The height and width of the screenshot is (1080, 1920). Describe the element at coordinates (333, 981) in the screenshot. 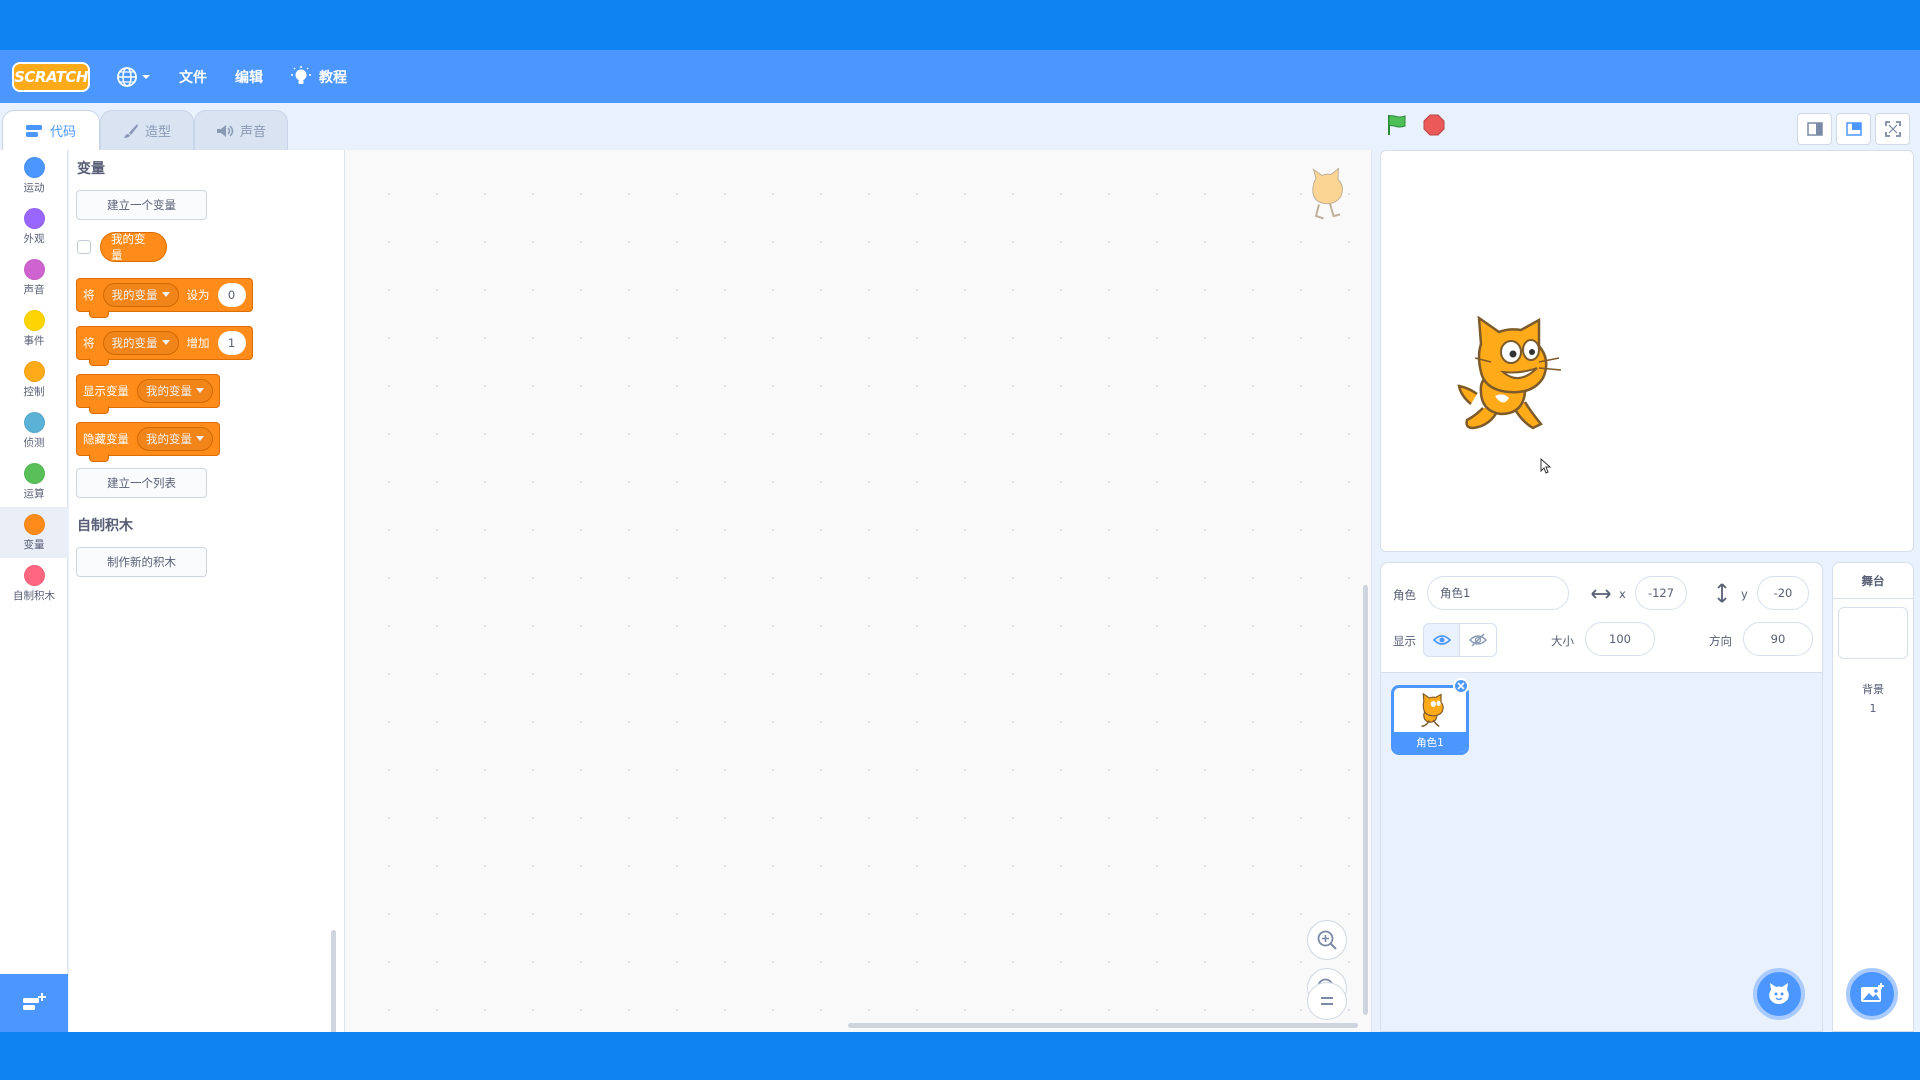

I see `palette-scrollbar` at that location.